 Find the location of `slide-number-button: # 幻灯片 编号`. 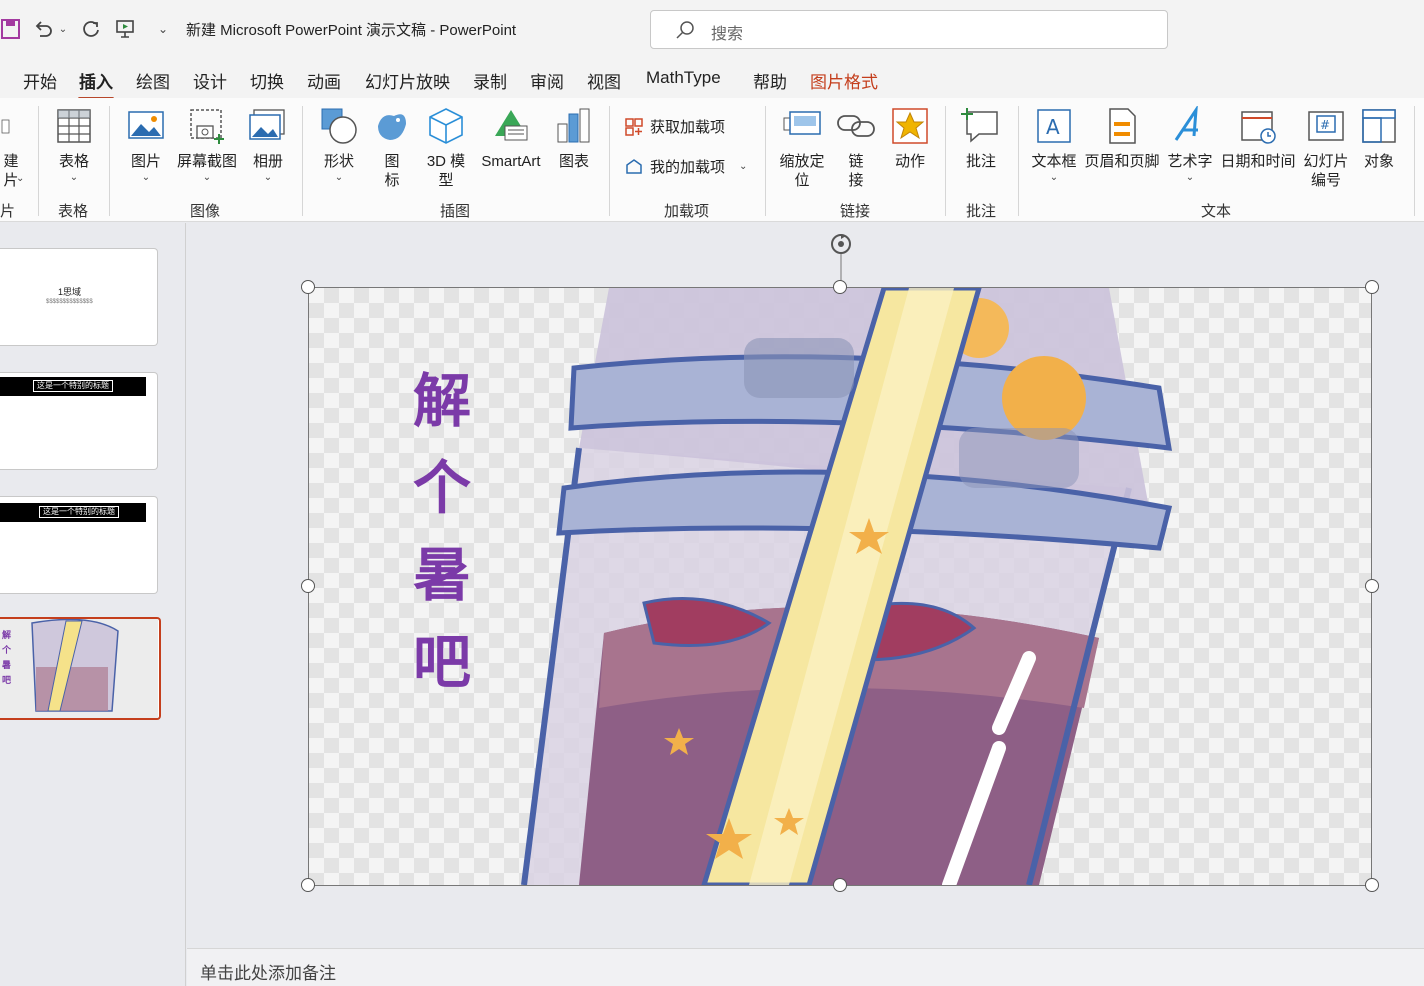

slide-number-button: # 幻灯片 编号 is located at coordinates (1326, 148).